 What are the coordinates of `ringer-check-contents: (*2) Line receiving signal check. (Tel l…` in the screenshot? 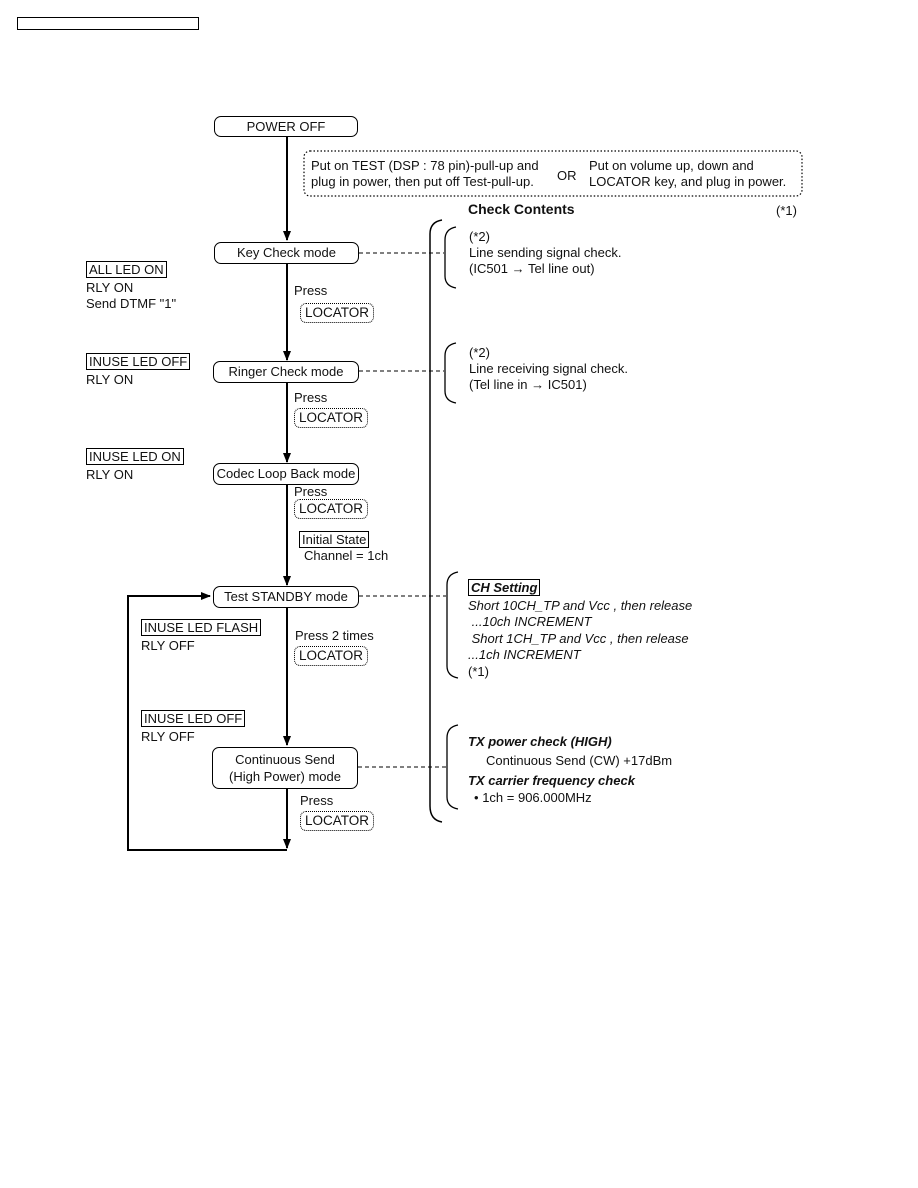 It's located at (548, 368).